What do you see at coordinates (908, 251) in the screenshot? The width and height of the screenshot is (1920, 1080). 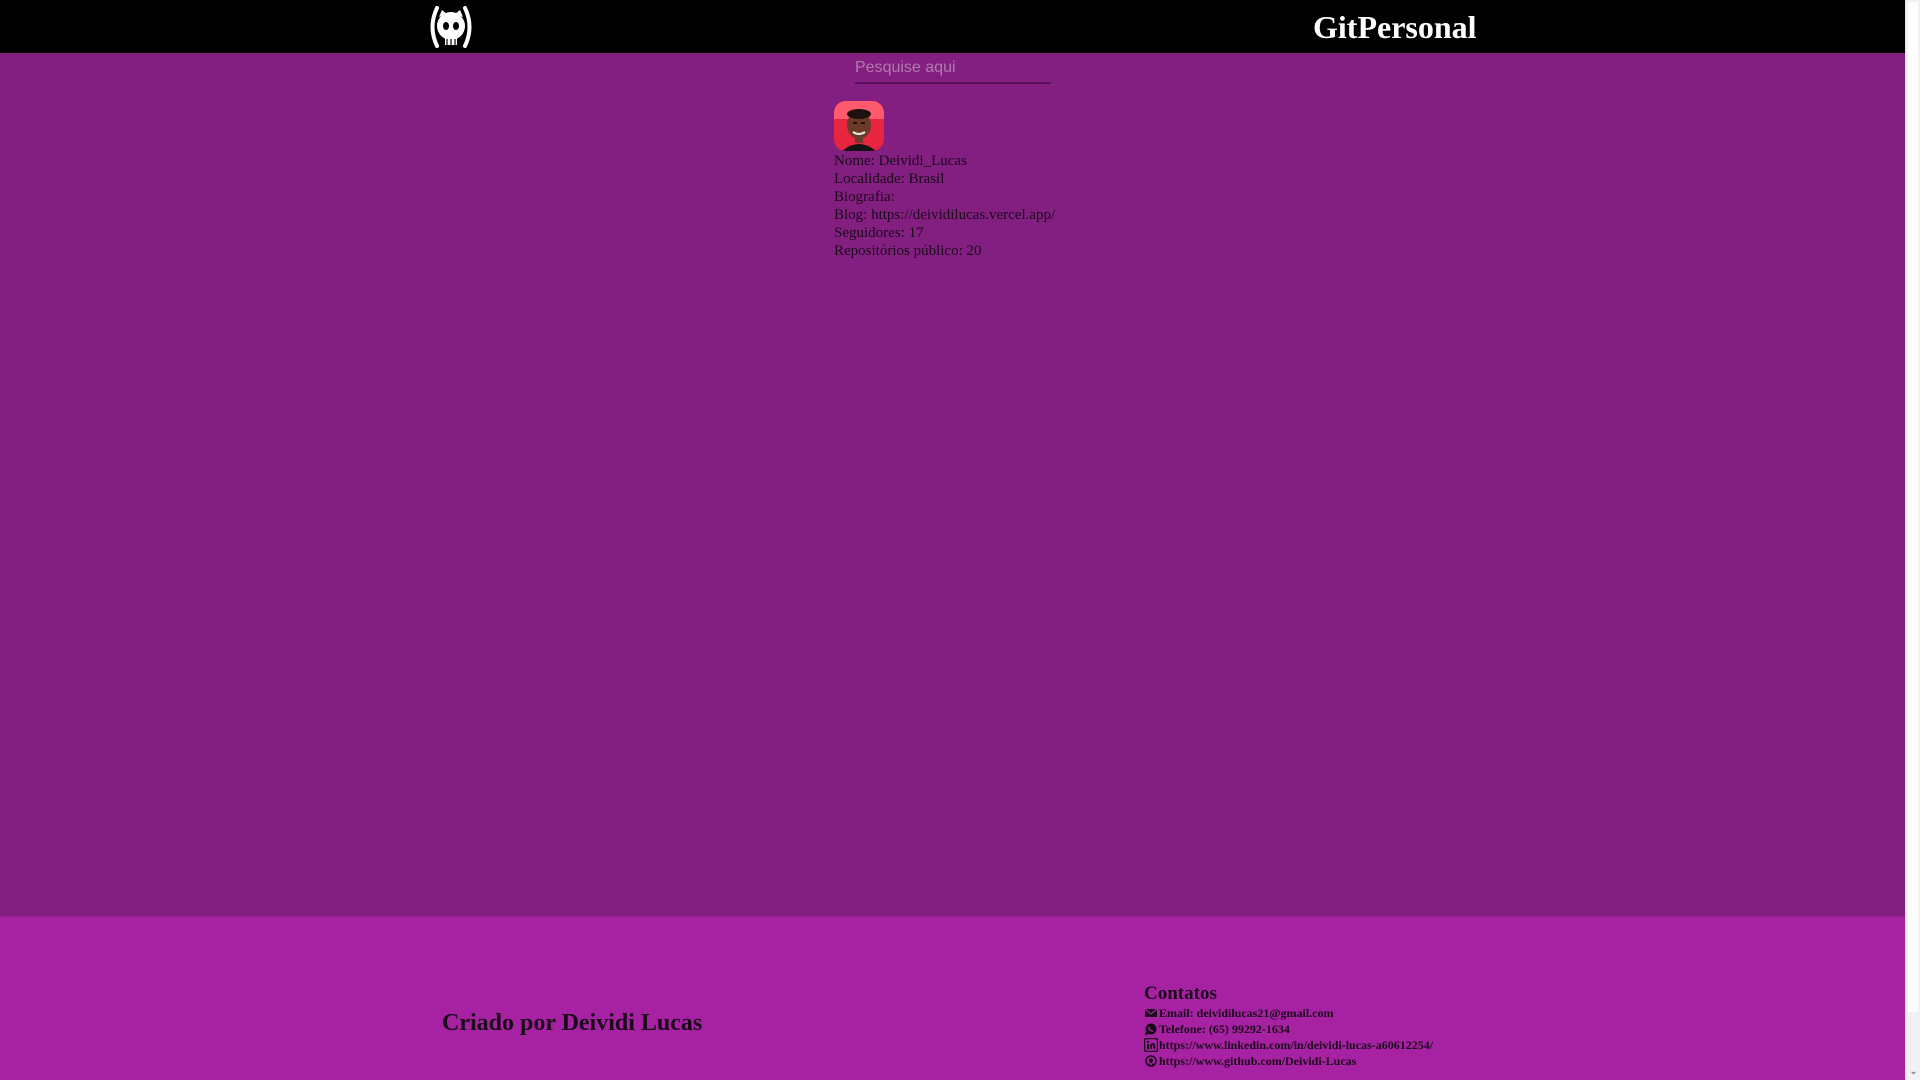 I see `profile-public-repos: Repositórios público: 20` at bounding box center [908, 251].